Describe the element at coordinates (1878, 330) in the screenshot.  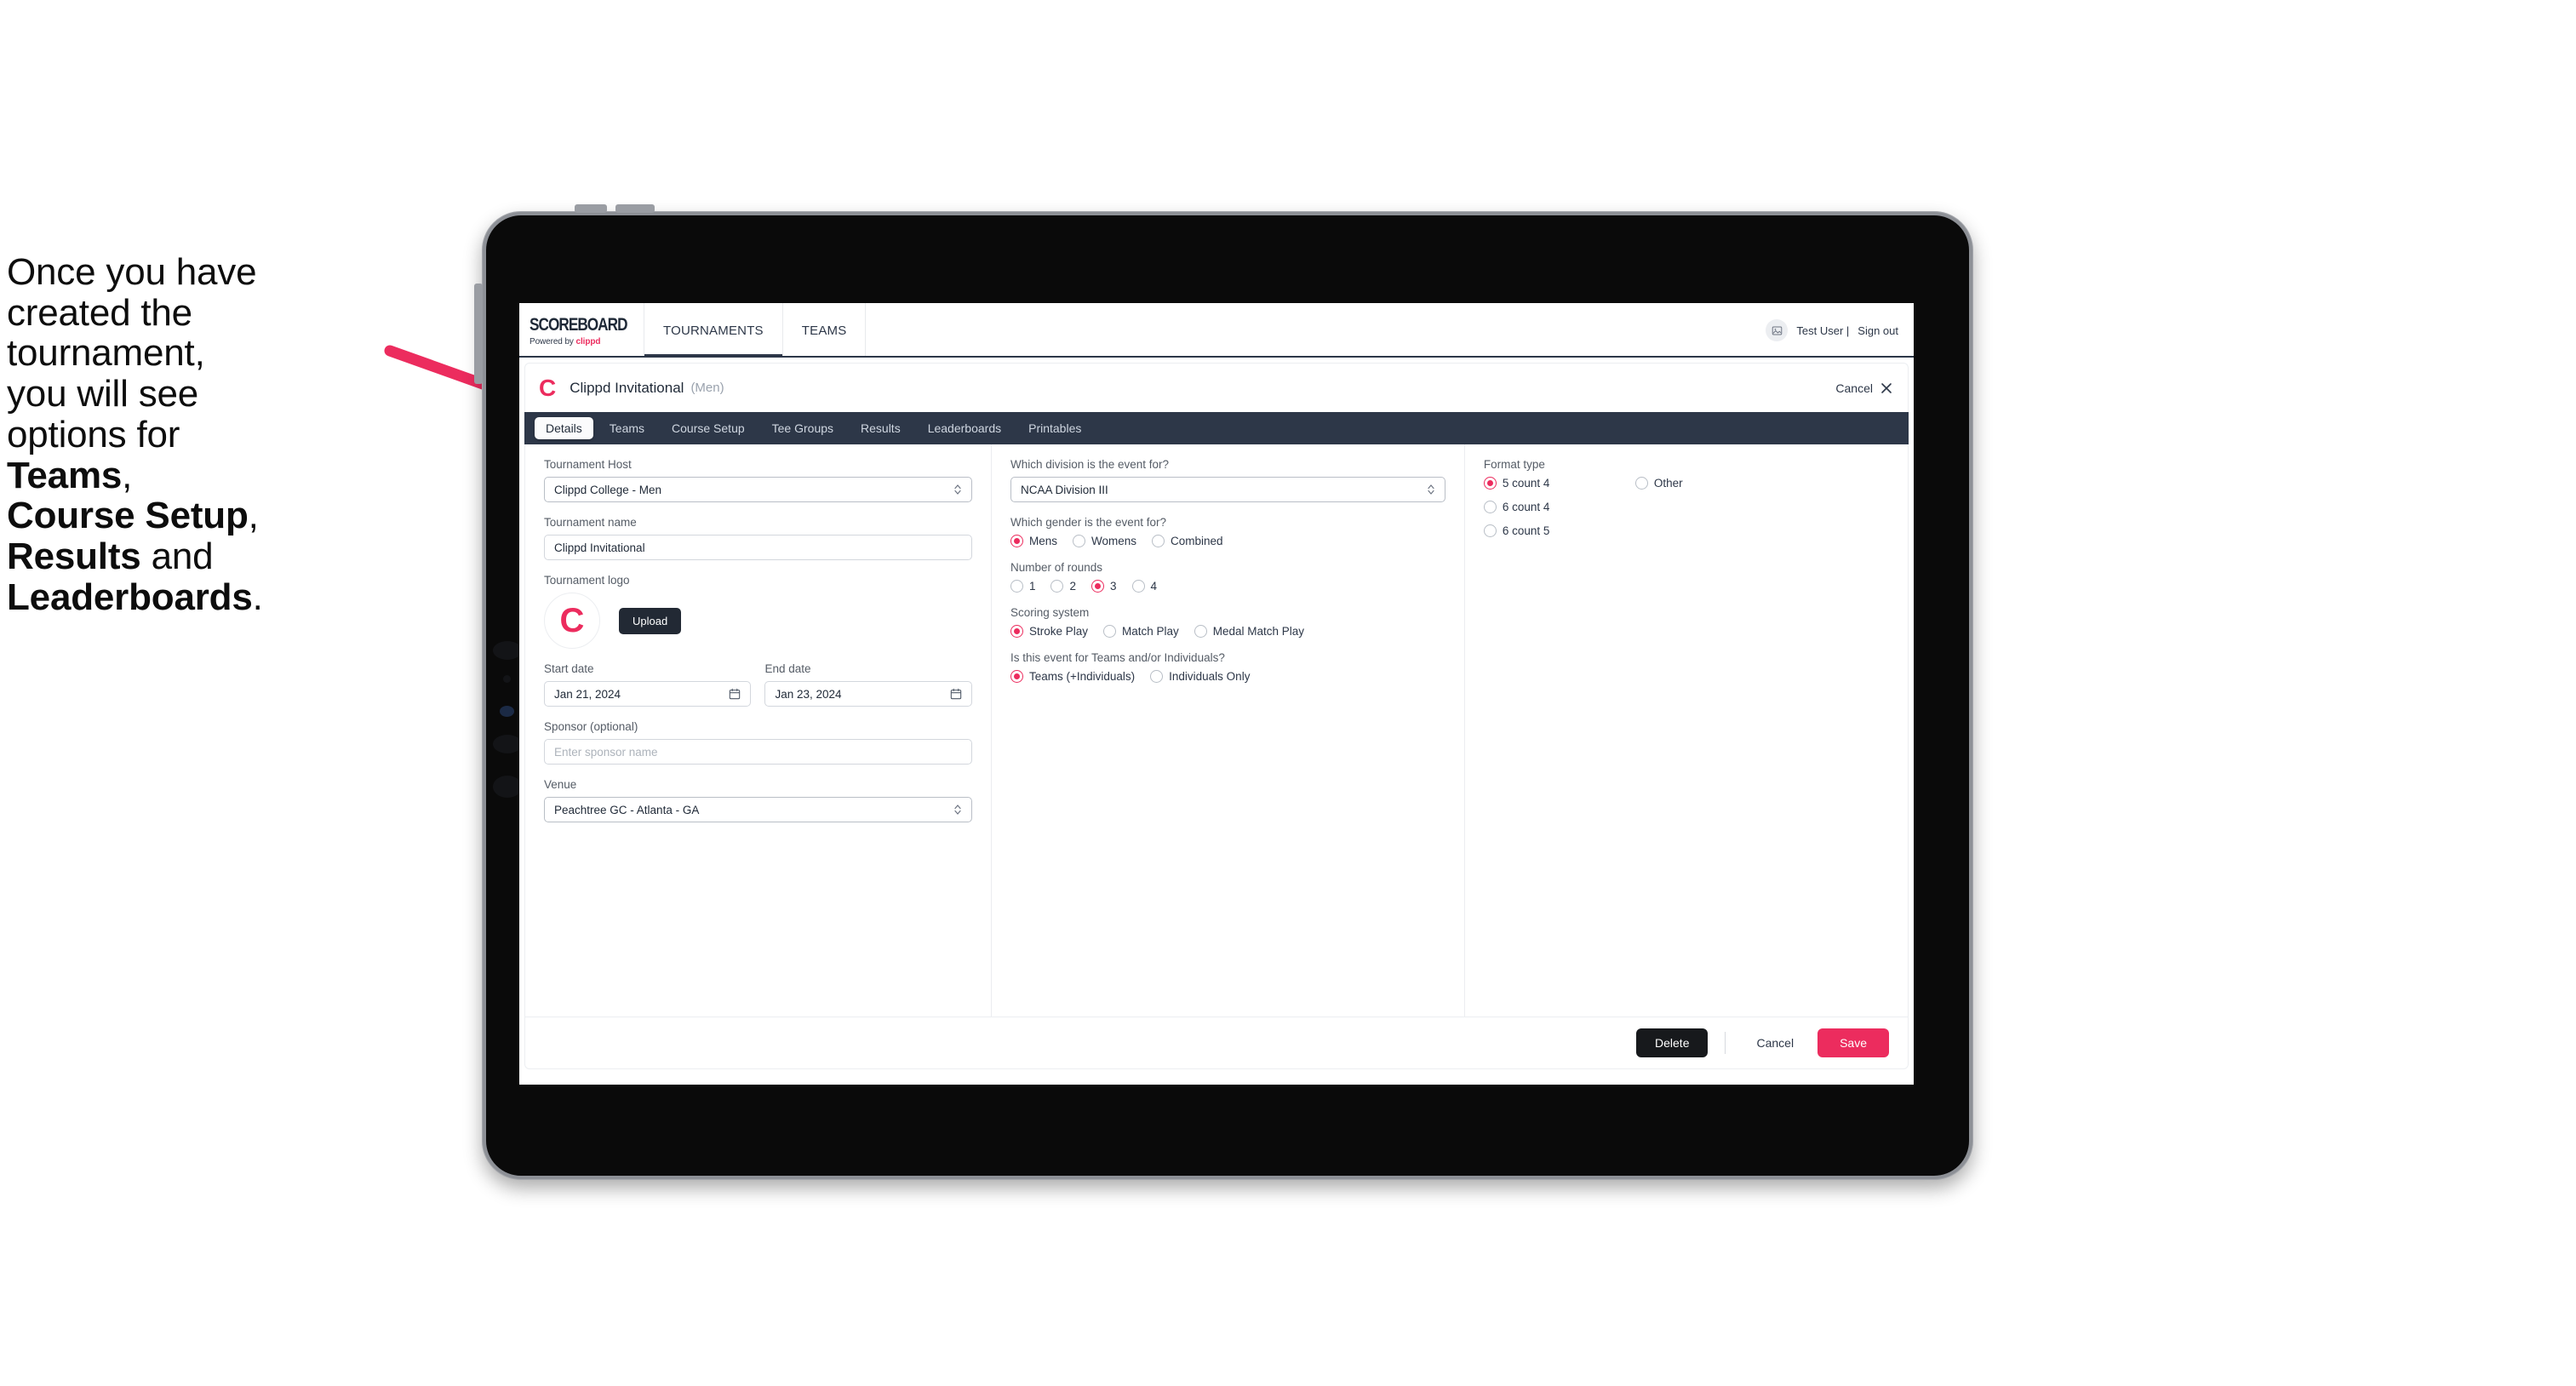
I see `sign-out-link: Sign out` at that location.